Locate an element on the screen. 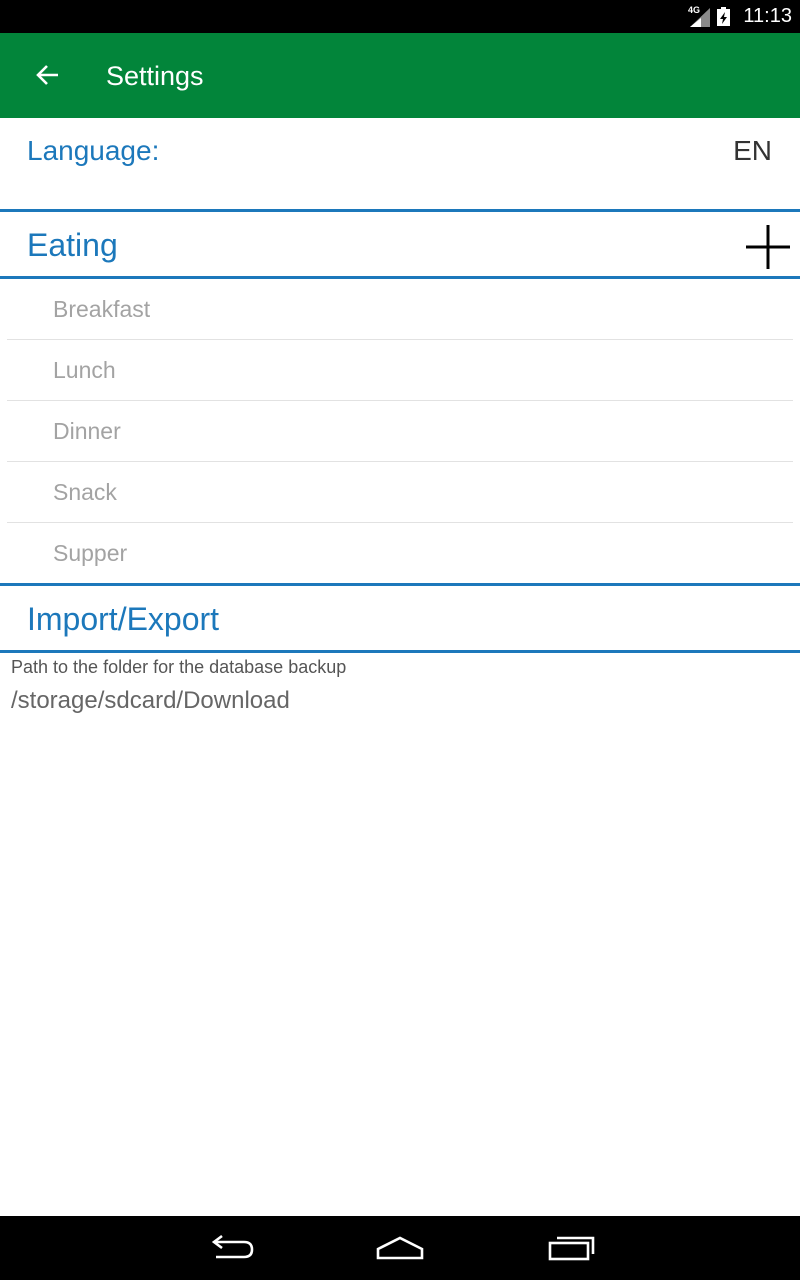 The height and width of the screenshot is (1280, 800). nav-back-button is located at coordinates (230, 1248).